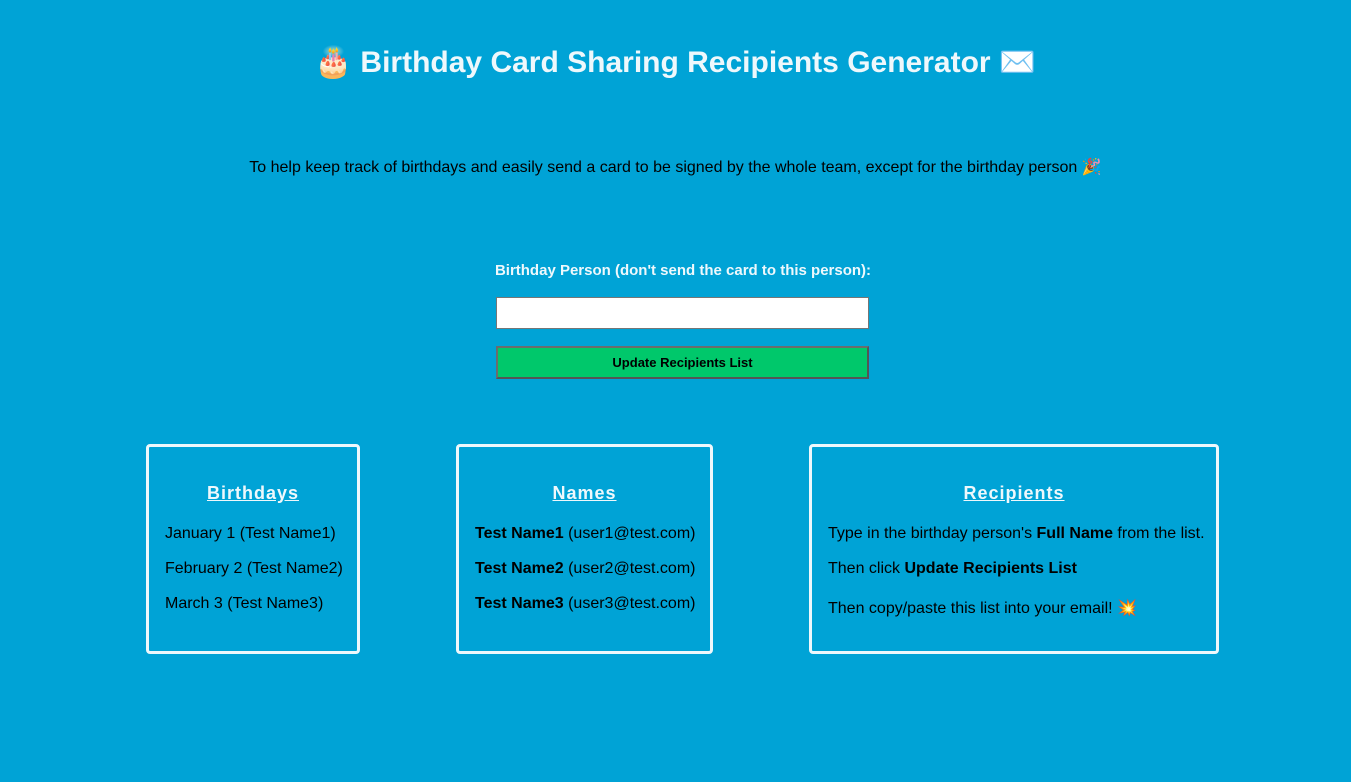 The image size is (1351, 782). What do you see at coordinates (1074, 533) in the screenshot?
I see `instruction-bold: Full Name` at bounding box center [1074, 533].